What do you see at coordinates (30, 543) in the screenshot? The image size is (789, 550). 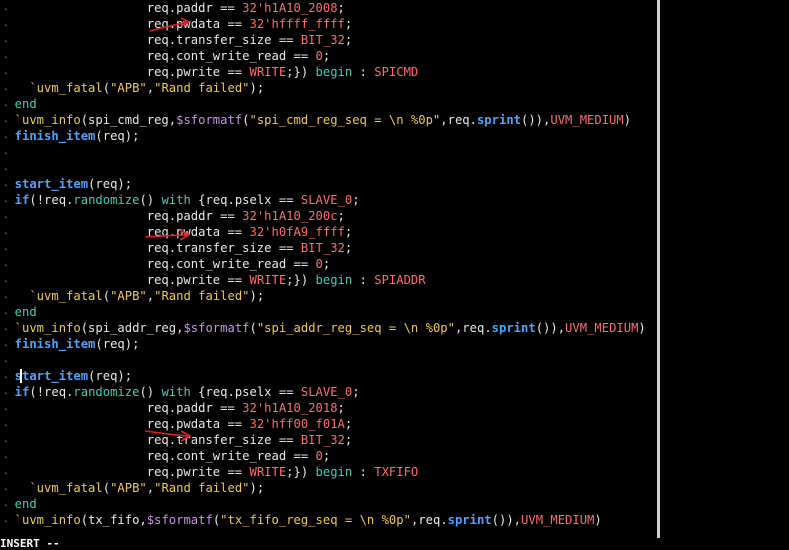 I see `mode-status: INSERT --` at bounding box center [30, 543].